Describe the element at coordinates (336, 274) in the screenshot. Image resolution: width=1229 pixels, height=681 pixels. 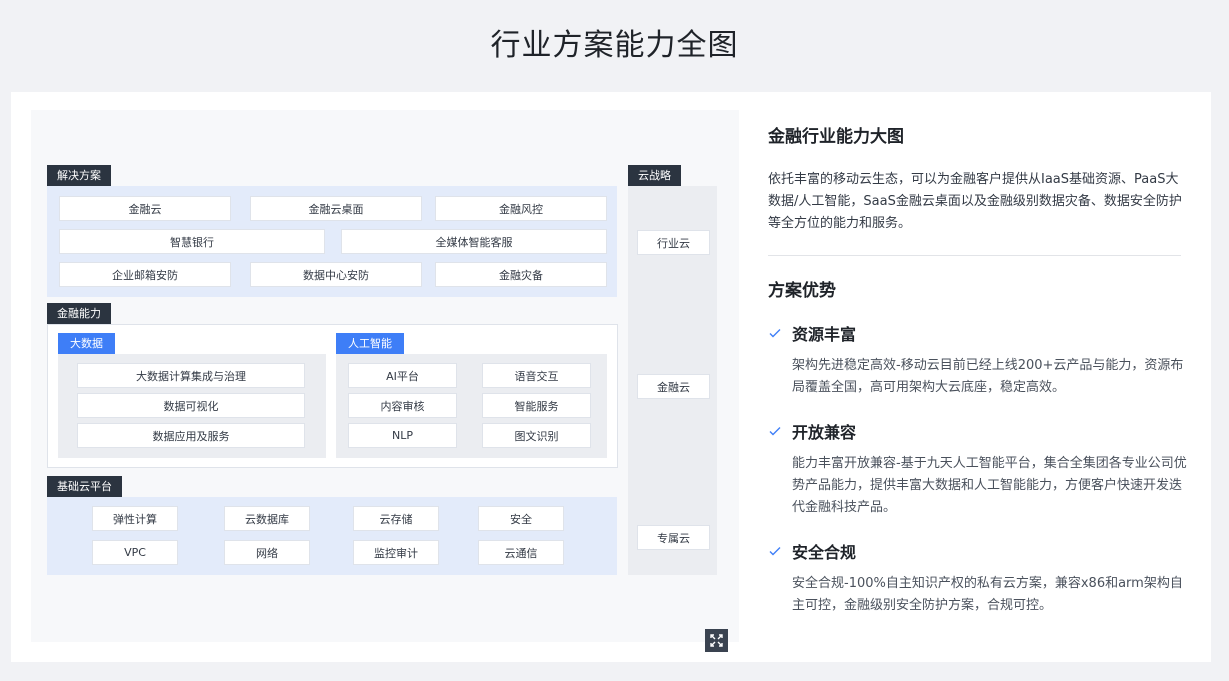
I see `solution-item: 数据中心安防` at that location.